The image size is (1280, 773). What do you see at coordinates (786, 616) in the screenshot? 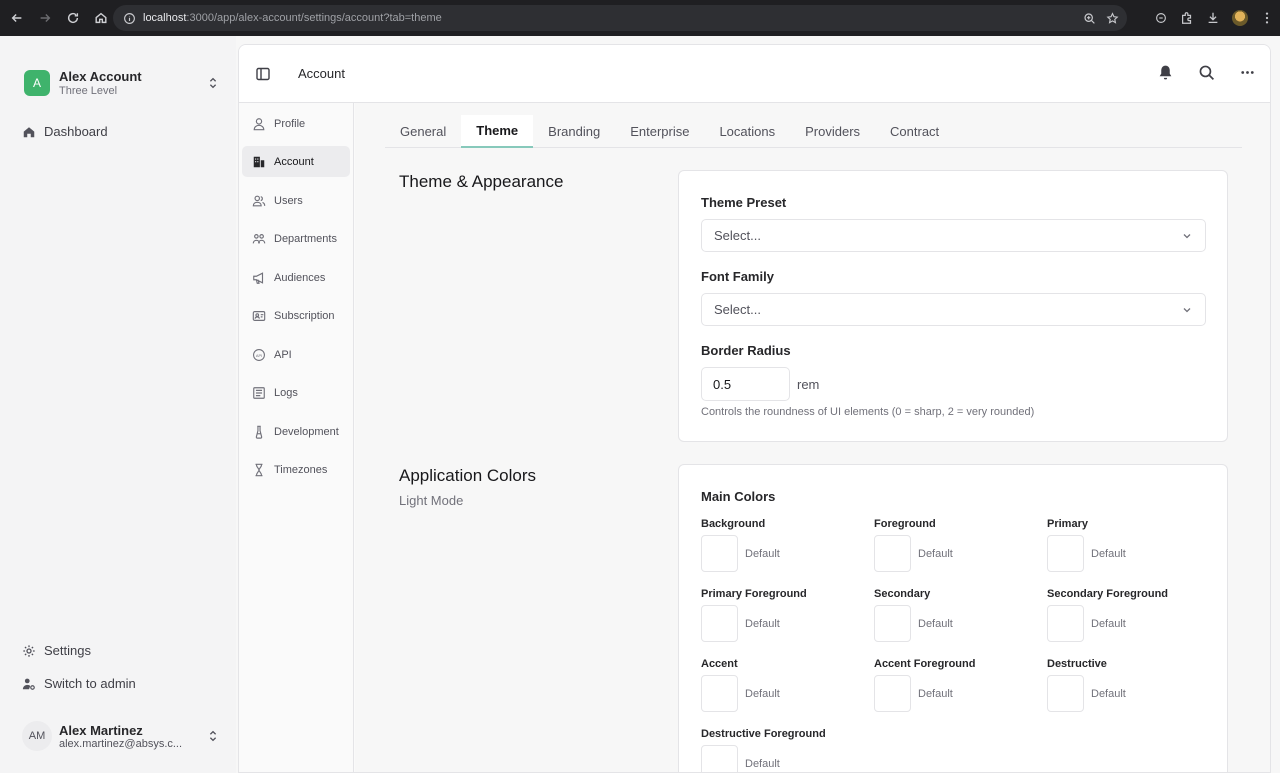
I see `swatch-primary-foreground: Primary Foreground Default` at bounding box center [786, 616].